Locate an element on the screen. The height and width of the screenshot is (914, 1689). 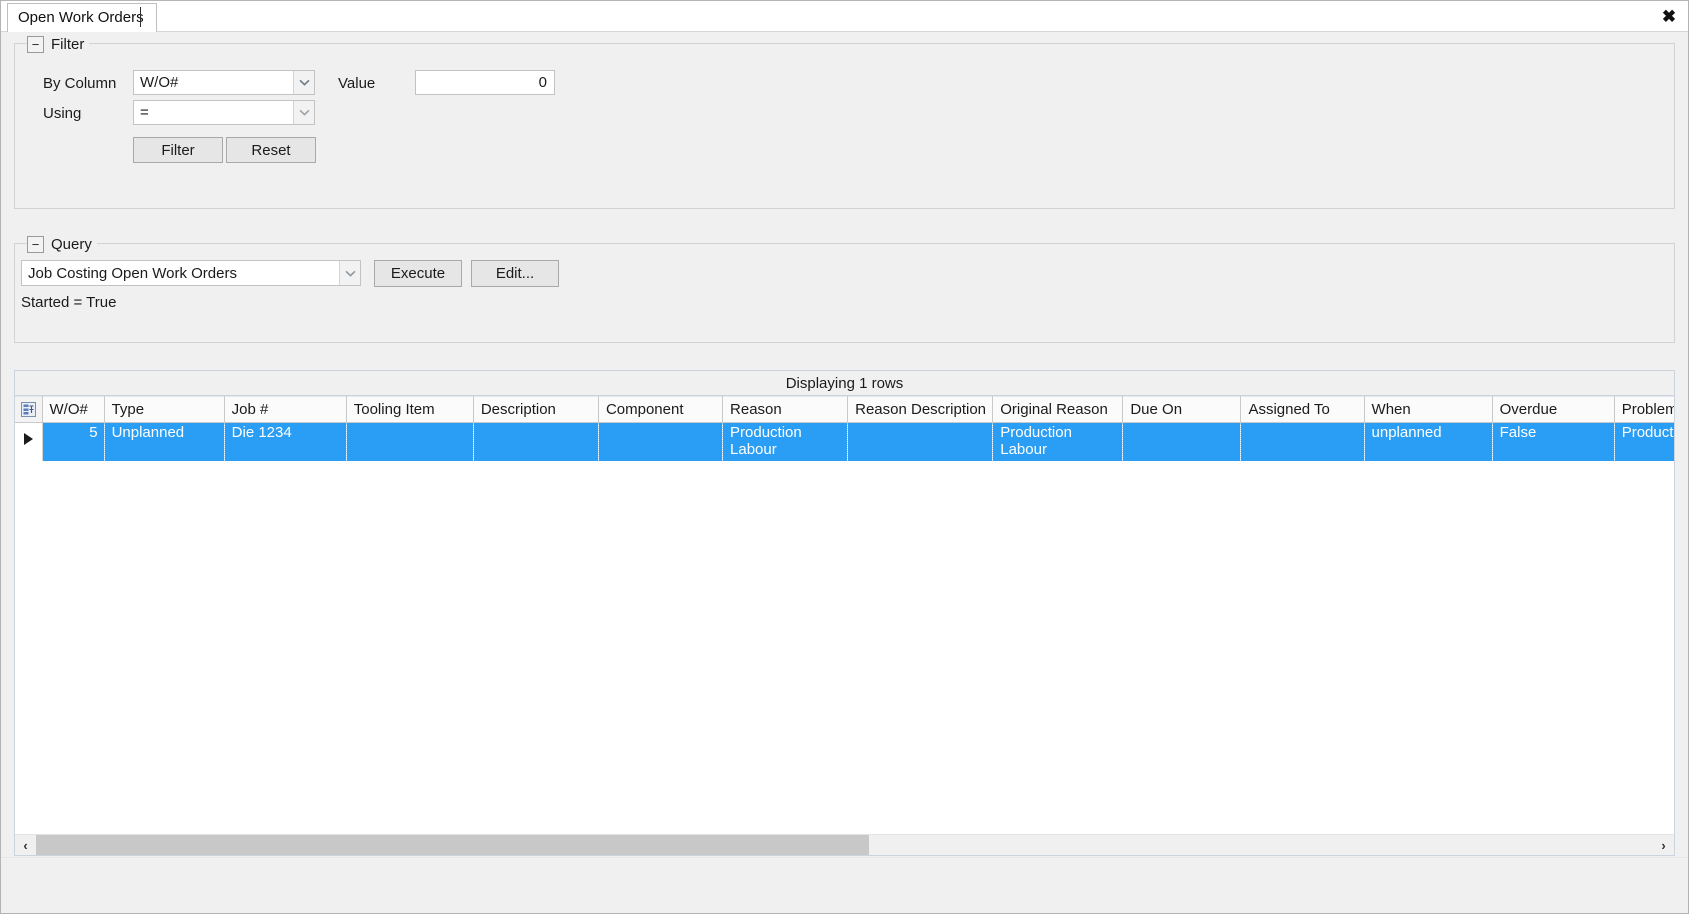
value-input: 0 is located at coordinates (485, 82).